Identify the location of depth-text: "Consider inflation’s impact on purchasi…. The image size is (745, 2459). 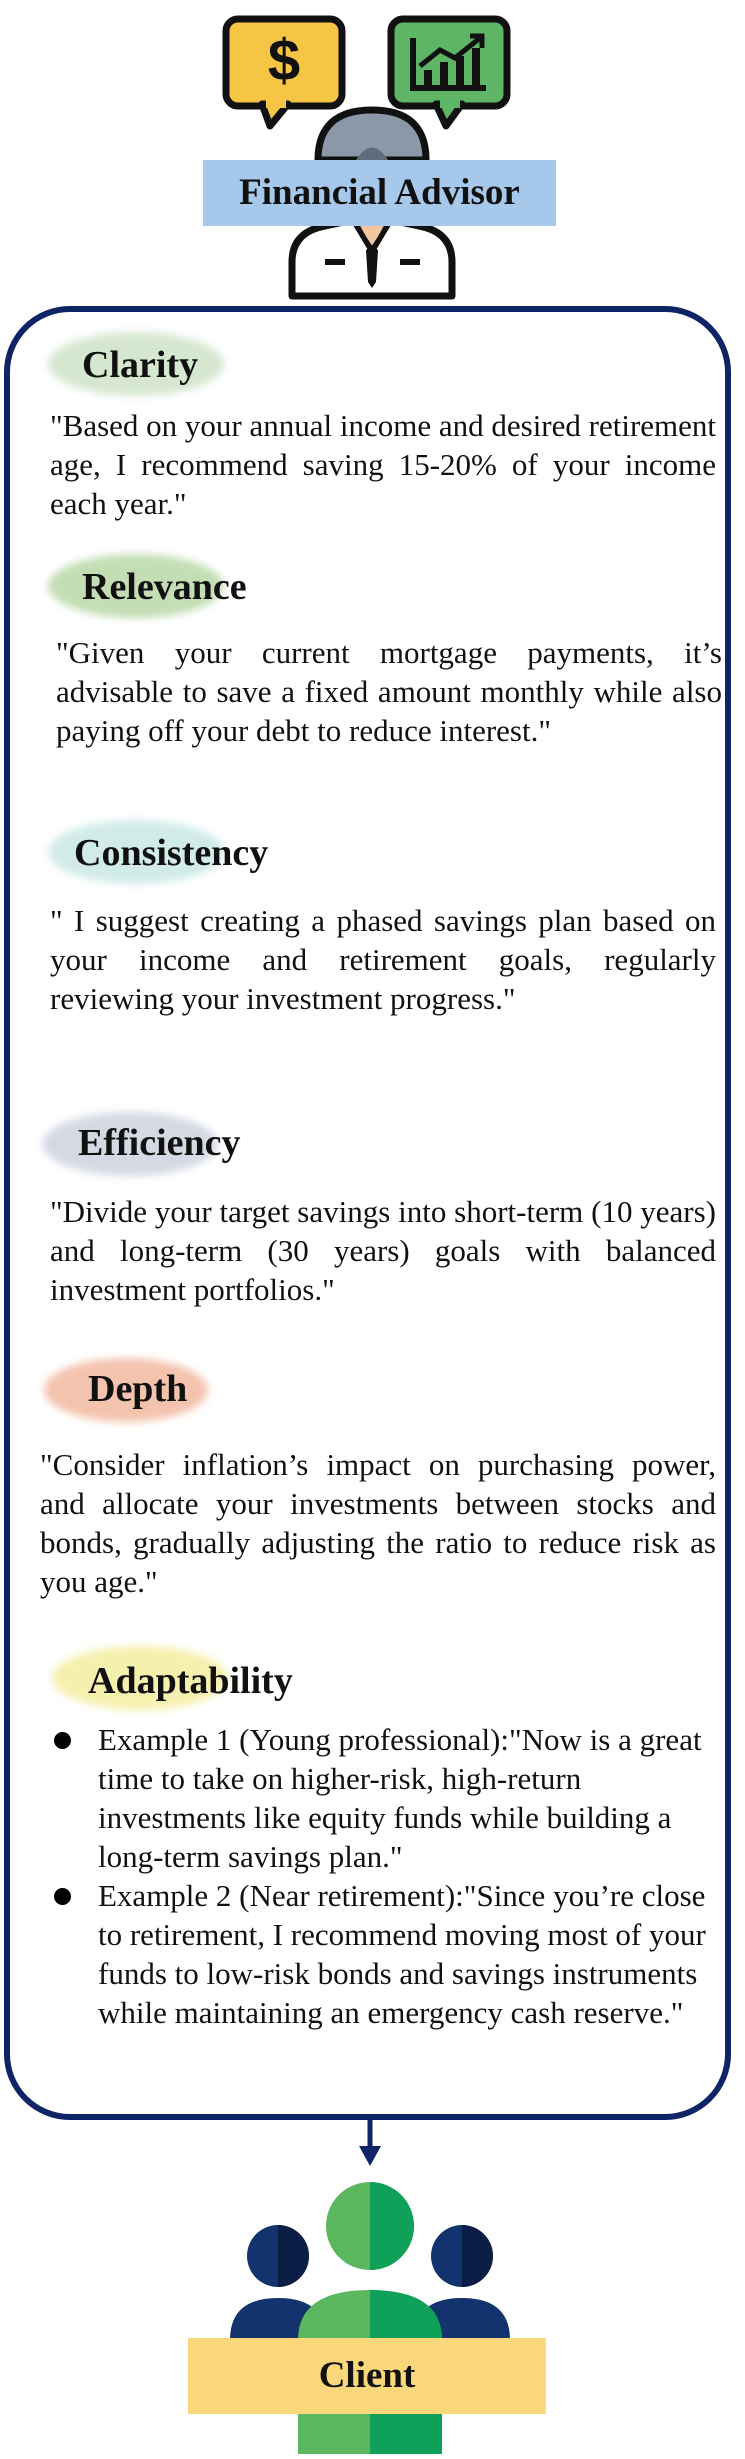
(378, 1523).